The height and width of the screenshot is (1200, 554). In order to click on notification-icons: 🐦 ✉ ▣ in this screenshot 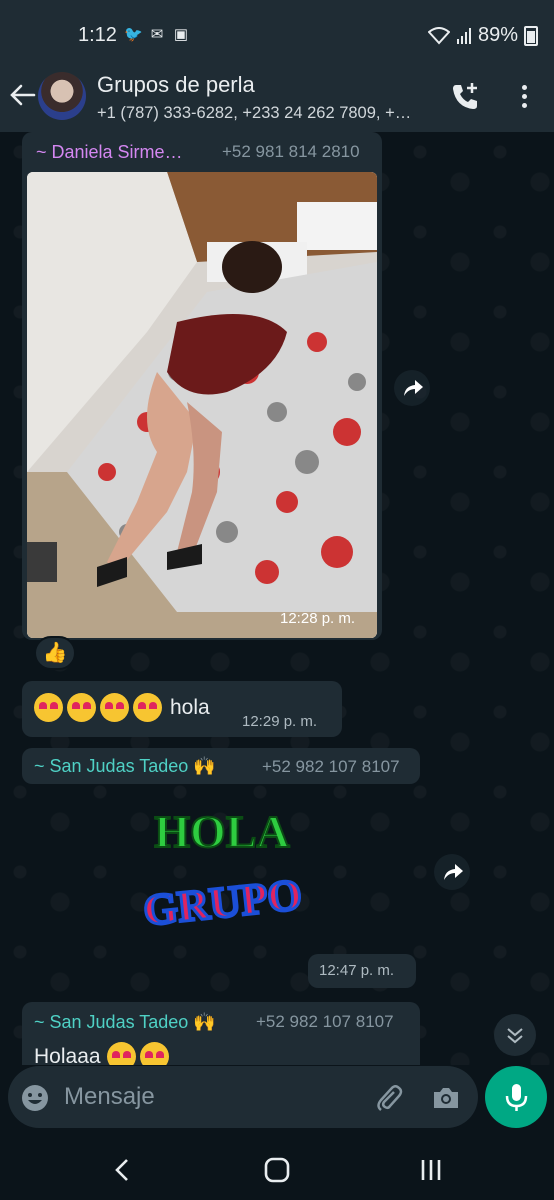, I will do `click(157, 35)`.